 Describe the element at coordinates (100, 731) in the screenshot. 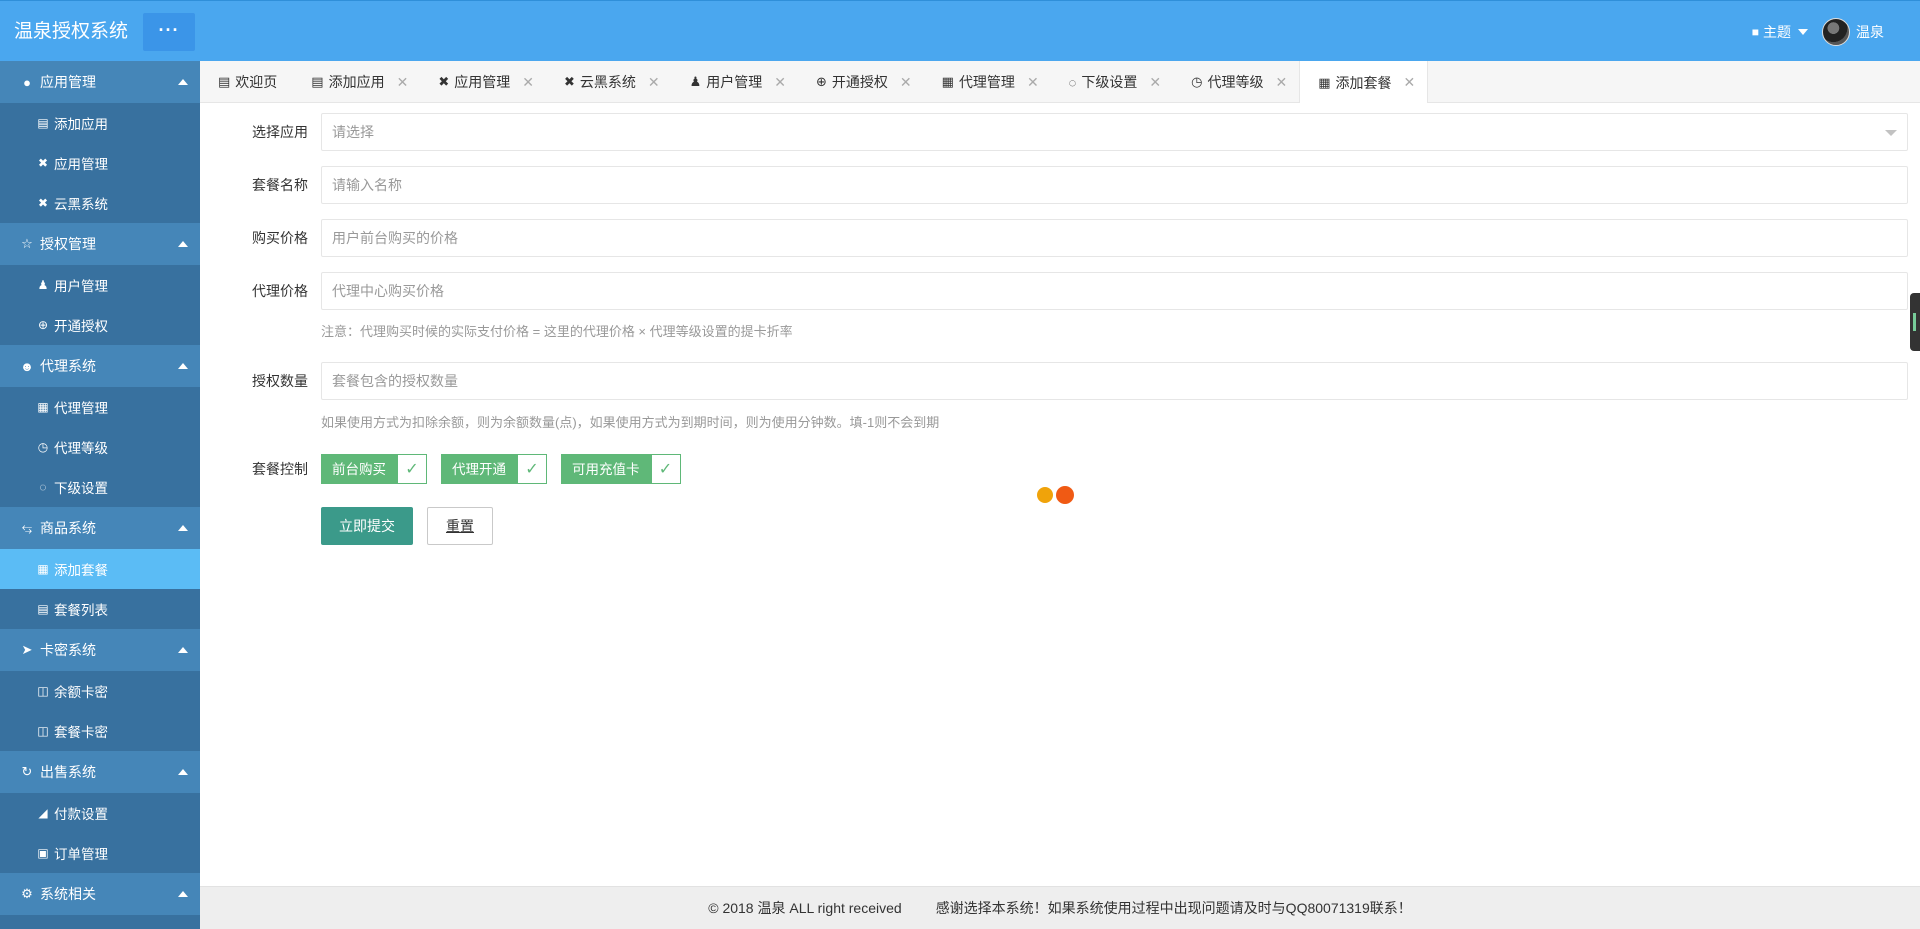

I see `sidebar-item-package-card: ◫ 套餐卡密` at that location.